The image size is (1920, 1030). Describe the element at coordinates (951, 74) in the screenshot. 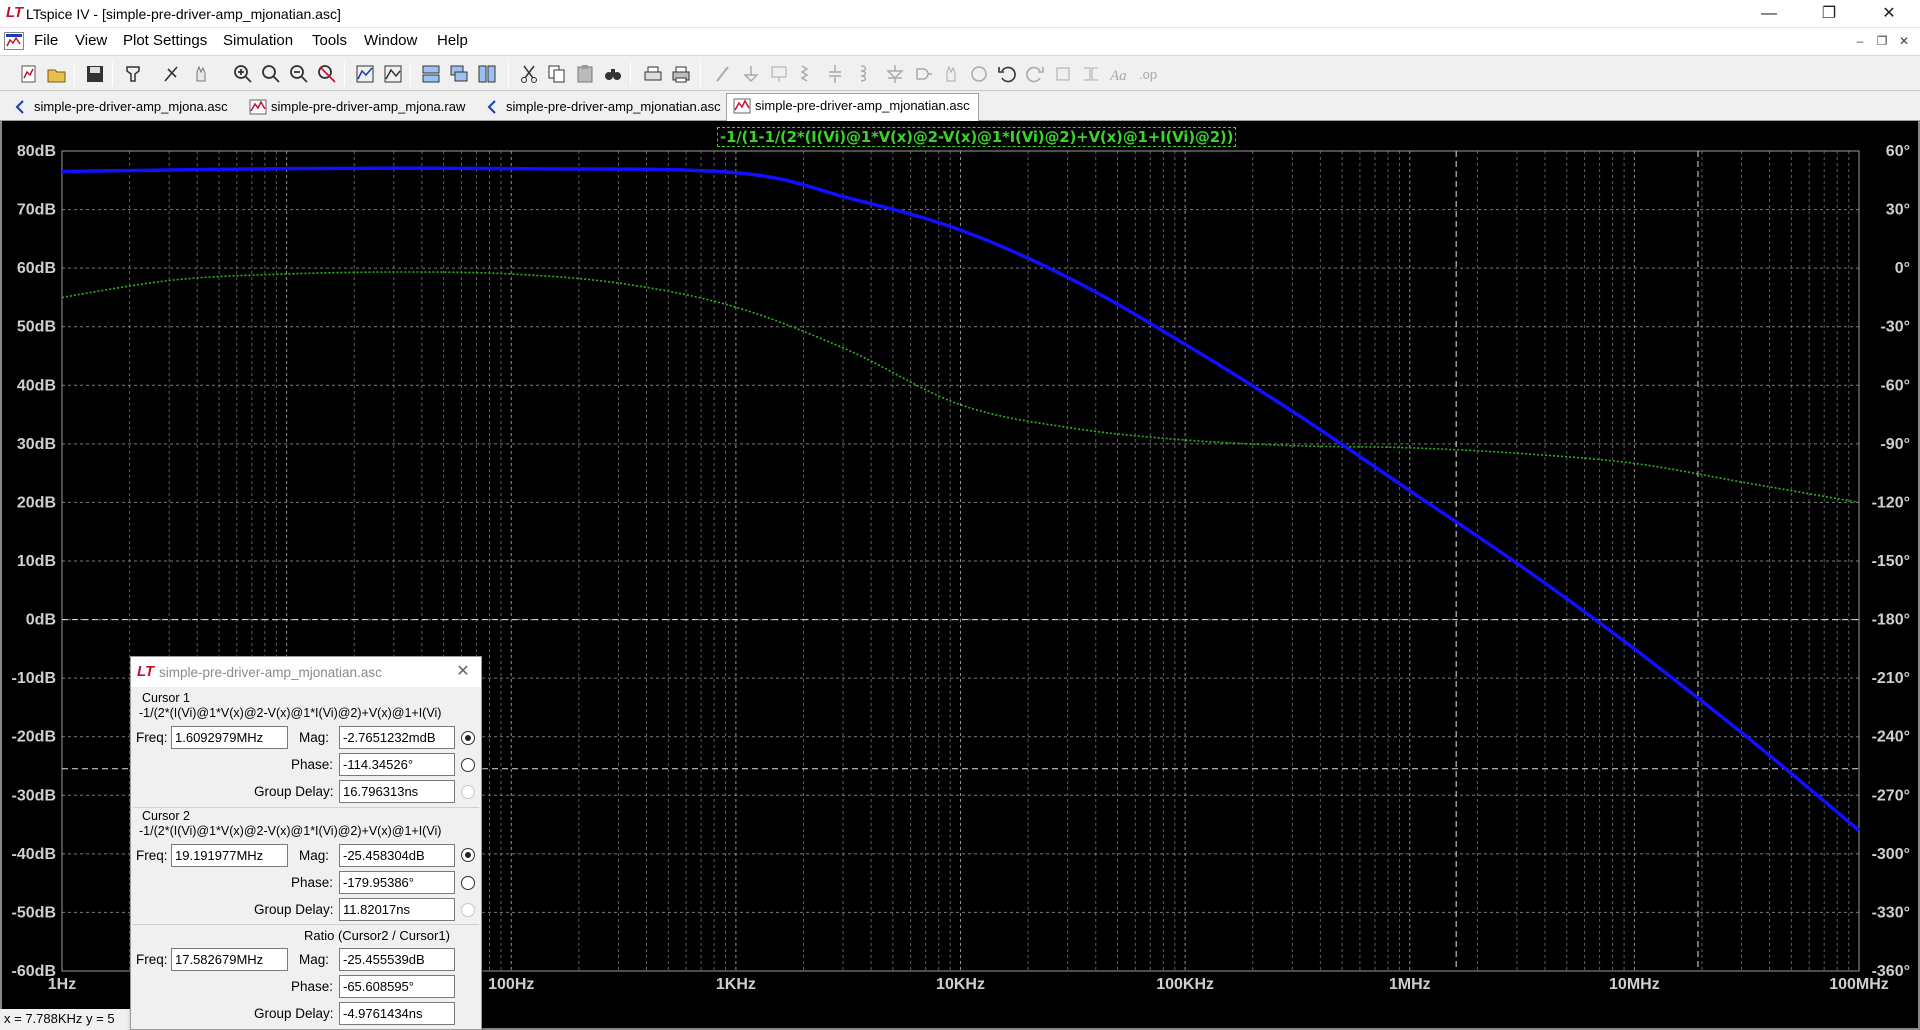

I see `move-icon` at that location.